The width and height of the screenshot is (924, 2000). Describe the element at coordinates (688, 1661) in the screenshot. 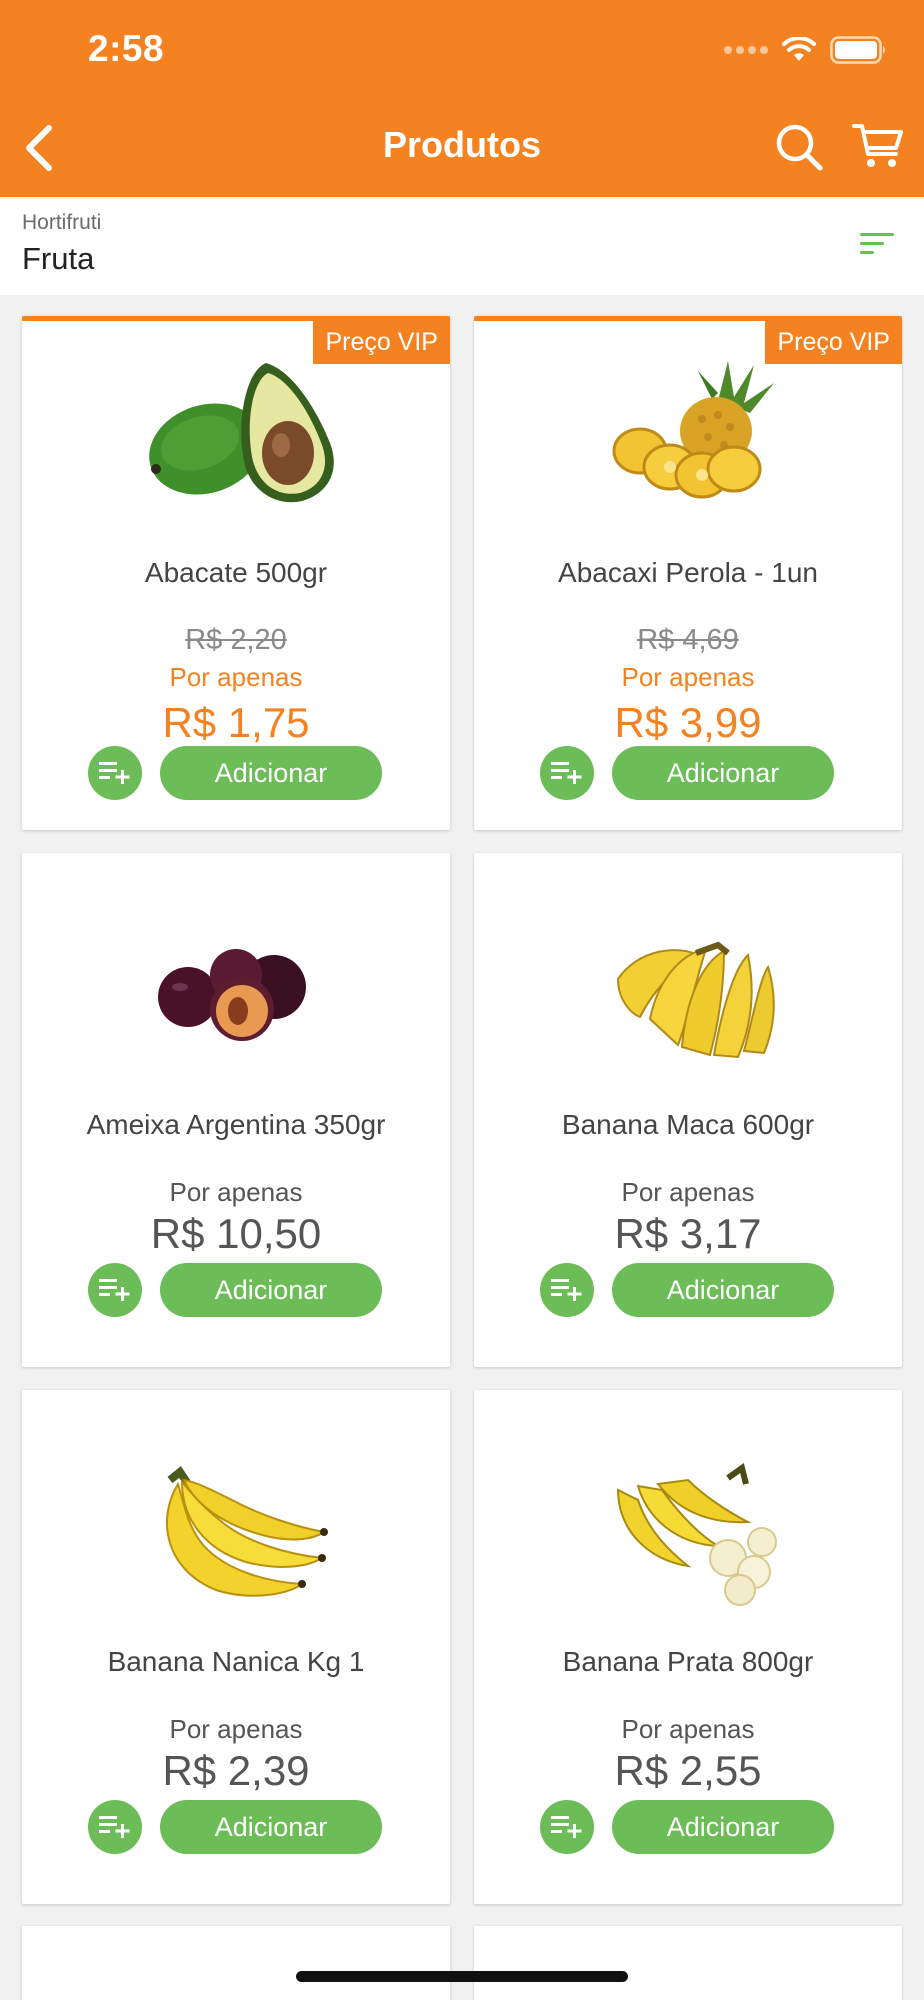

I see `product-name: Banana Prata 800gr` at that location.